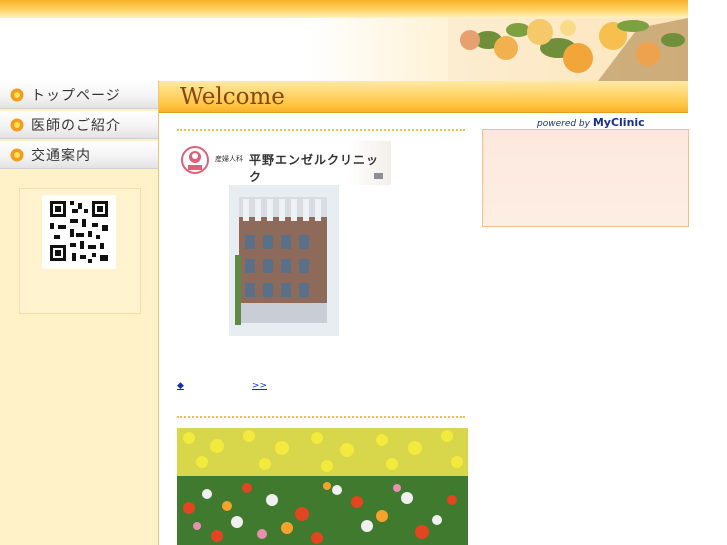 The width and height of the screenshot is (727, 545). Describe the element at coordinates (61, 155) in the screenshot. I see `nav-item-label: 交通案内` at that location.